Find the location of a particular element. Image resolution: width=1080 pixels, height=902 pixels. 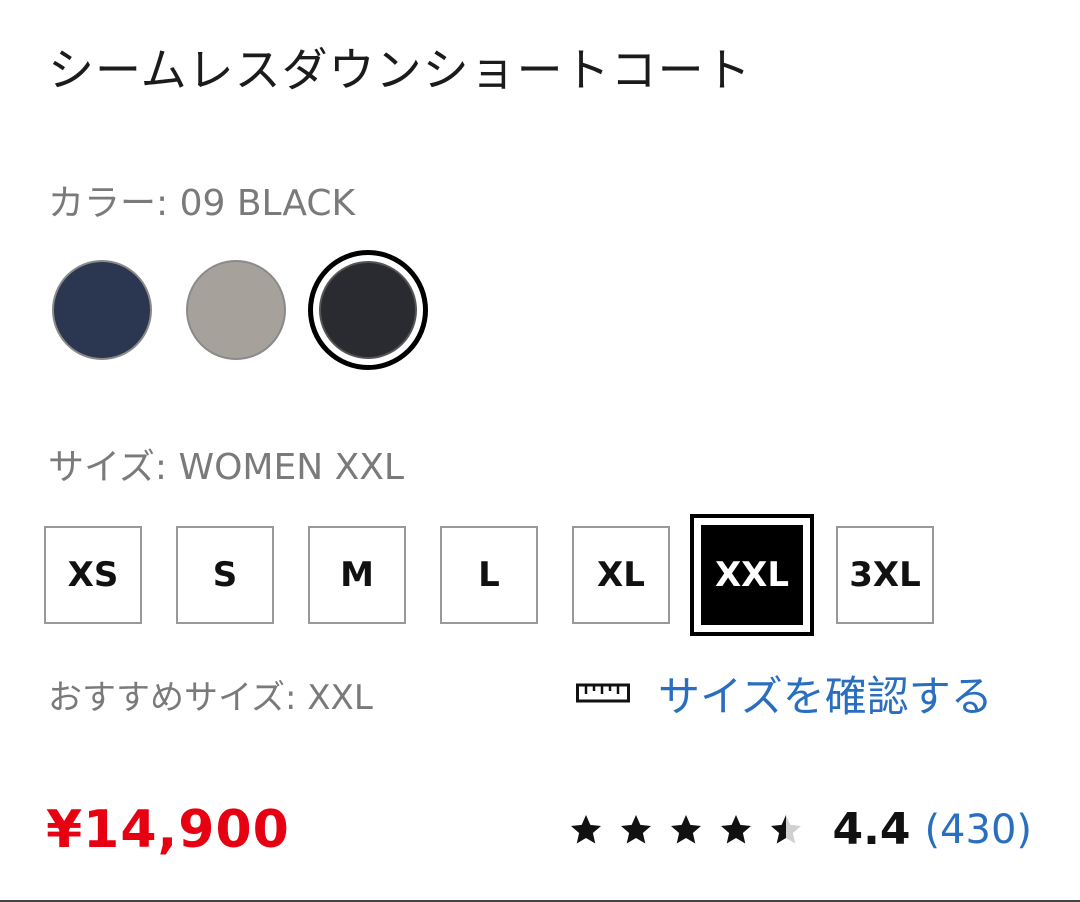

size-xxl-button-selected: XXL is located at coordinates (752, 575).